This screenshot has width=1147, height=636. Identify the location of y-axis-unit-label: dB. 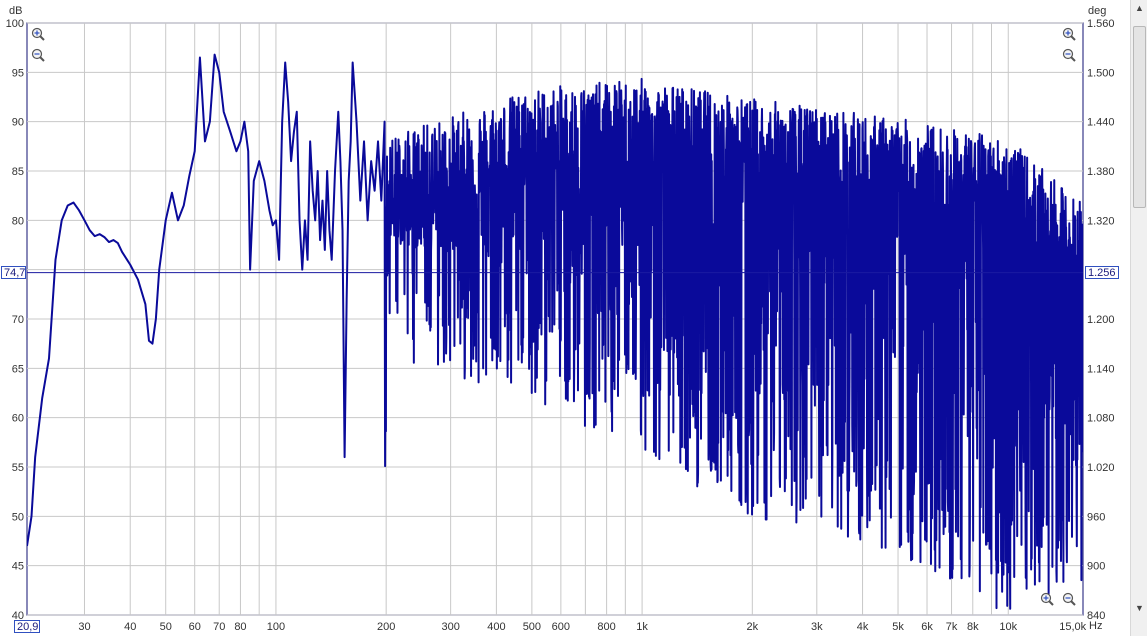
(15, 11).